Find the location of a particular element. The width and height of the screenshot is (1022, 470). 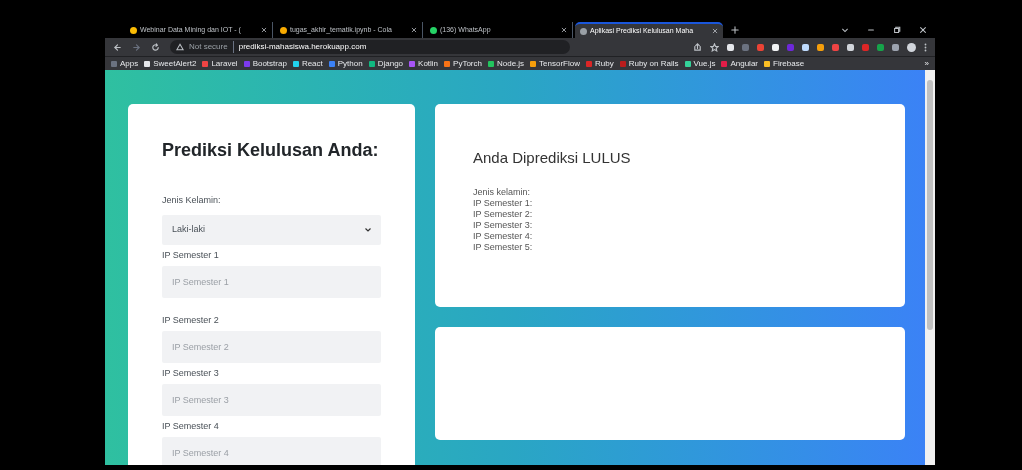

warning-icon is located at coordinates (180, 47).